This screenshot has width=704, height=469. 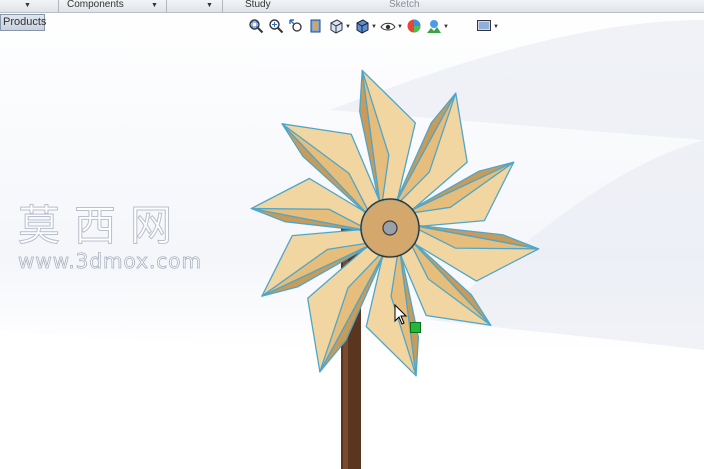 What do you see at coordinates (316, 26) in the screenshot?
I see `section-view-icon` at bounding box center [316, 26].